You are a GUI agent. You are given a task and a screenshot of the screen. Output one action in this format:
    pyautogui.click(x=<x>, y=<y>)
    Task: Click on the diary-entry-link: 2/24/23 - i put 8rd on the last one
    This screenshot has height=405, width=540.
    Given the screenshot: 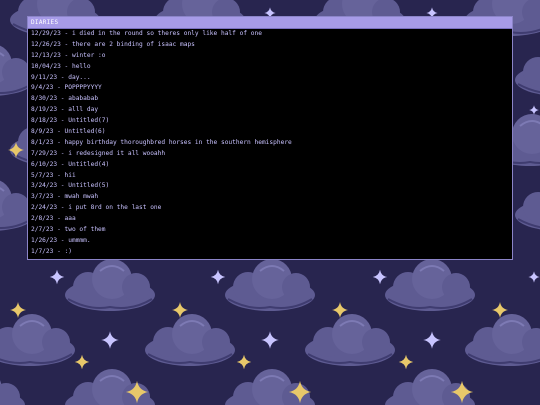 What is the action you would take?
    pyautogui.click(x=270, y=208)
    